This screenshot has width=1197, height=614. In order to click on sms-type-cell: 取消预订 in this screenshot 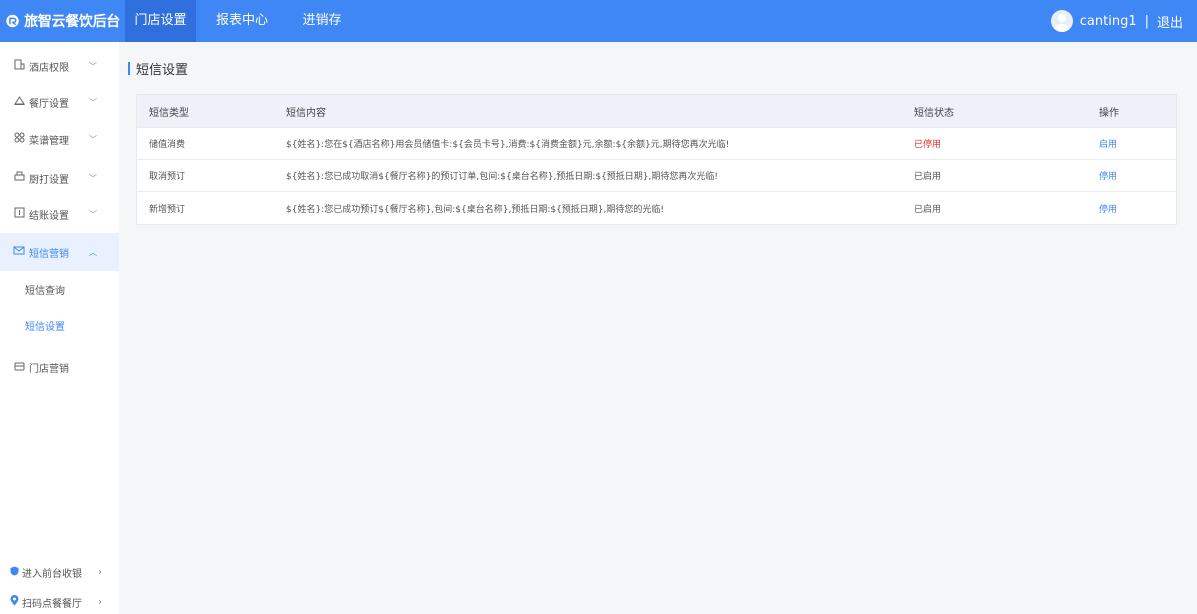, I will do `click(167, 177)`.